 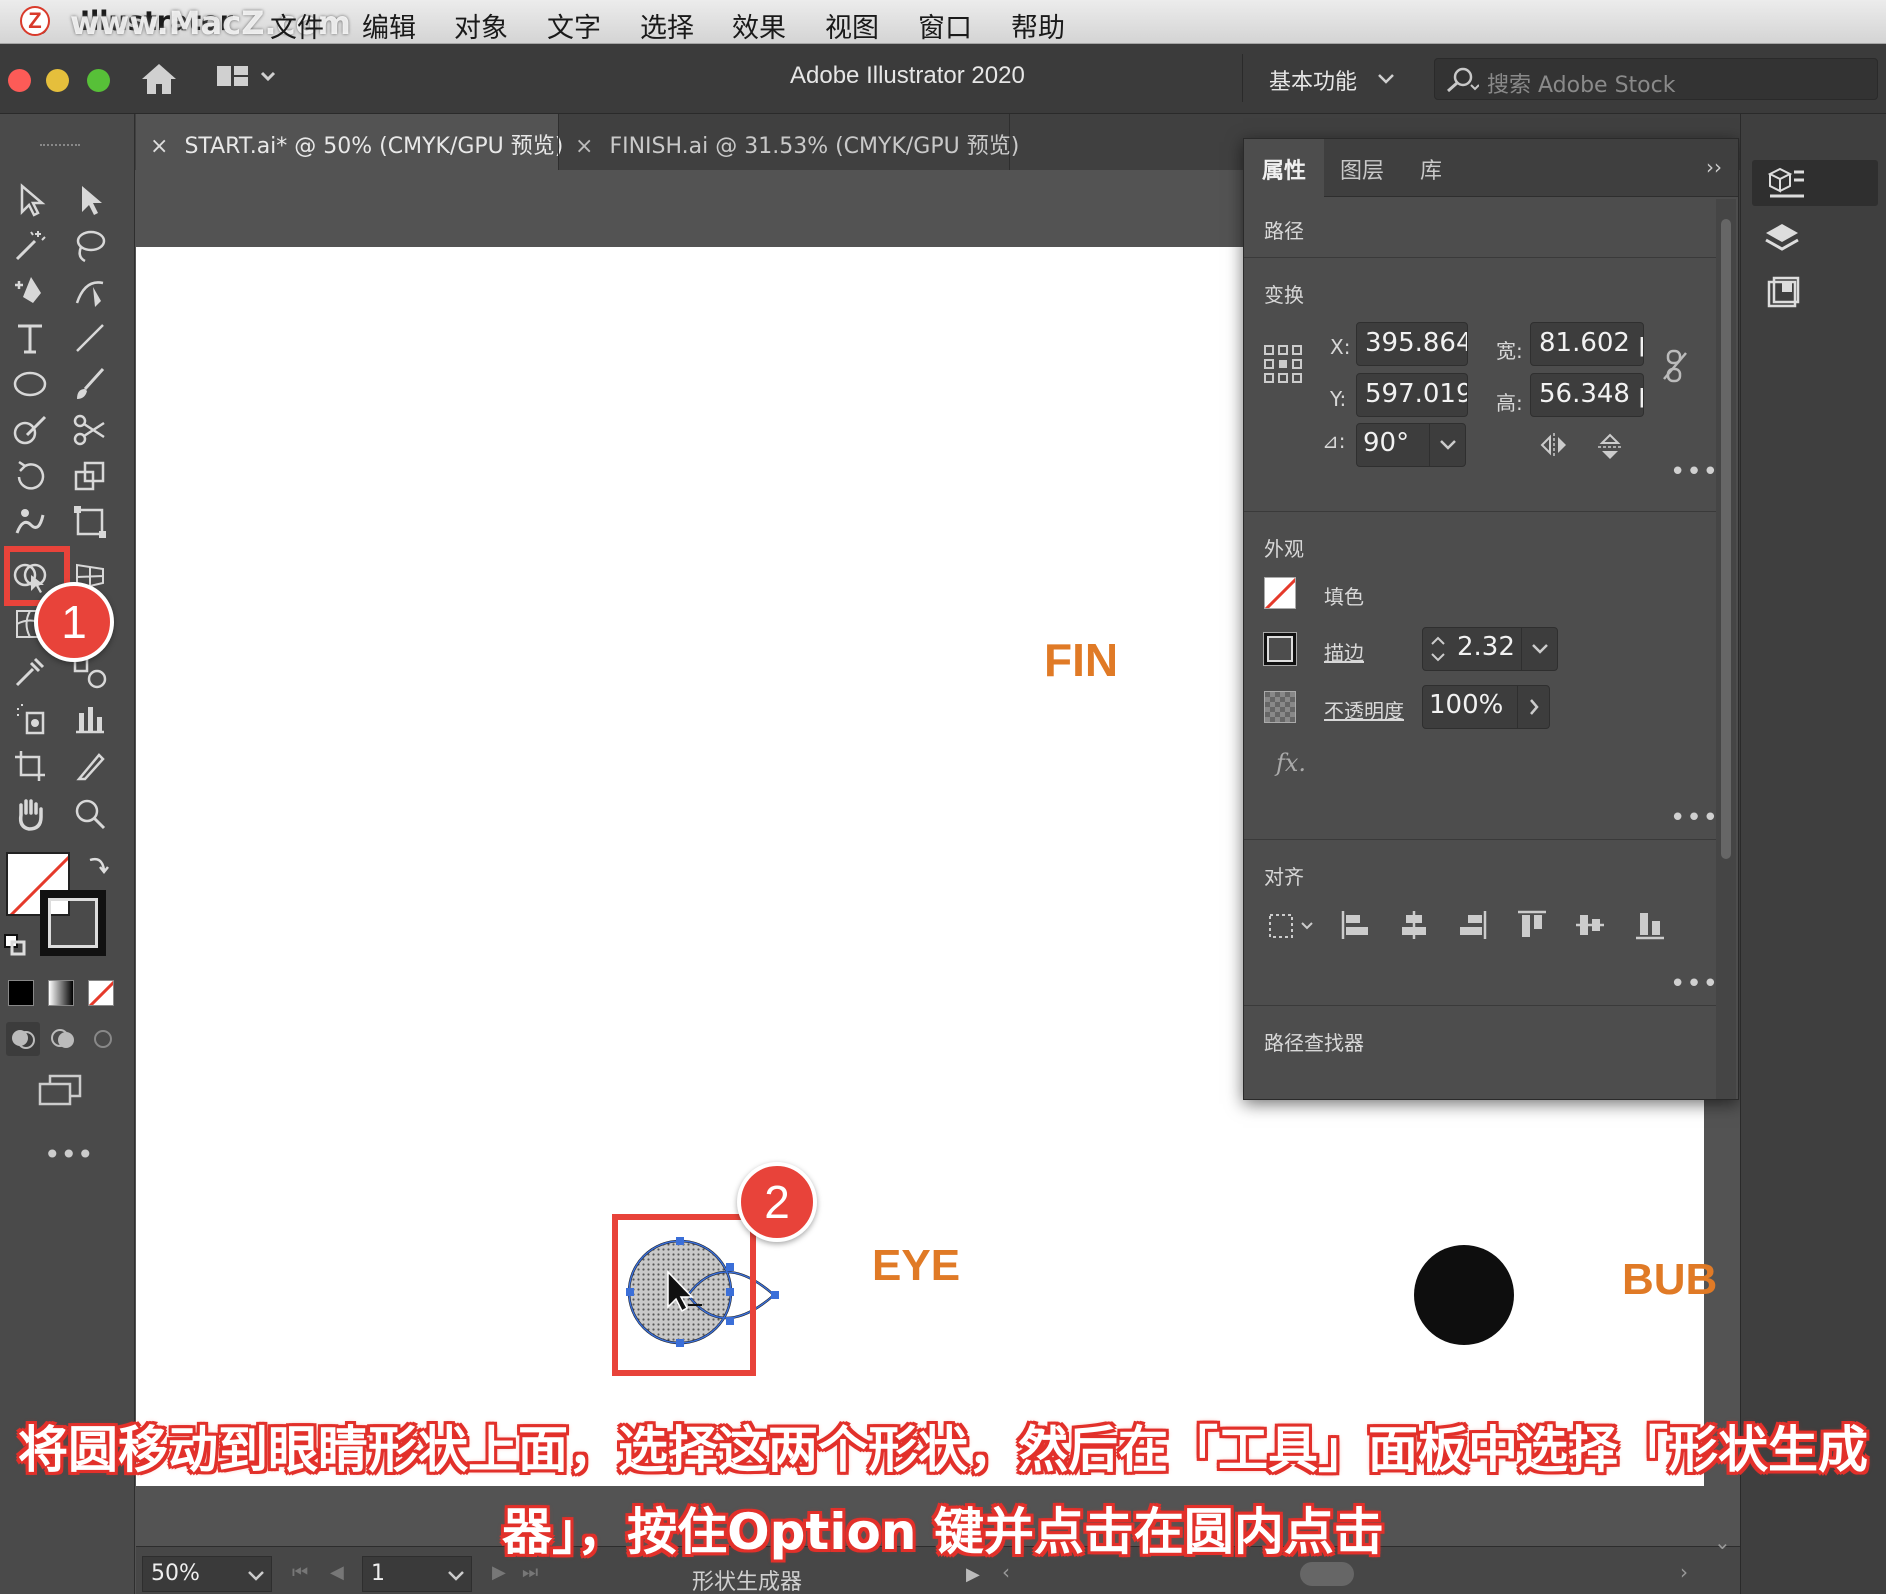 What do you see at coordinates (30, 814) in the screenshot?
I see `hand-tool-icon` at bounding box center [30, 814].